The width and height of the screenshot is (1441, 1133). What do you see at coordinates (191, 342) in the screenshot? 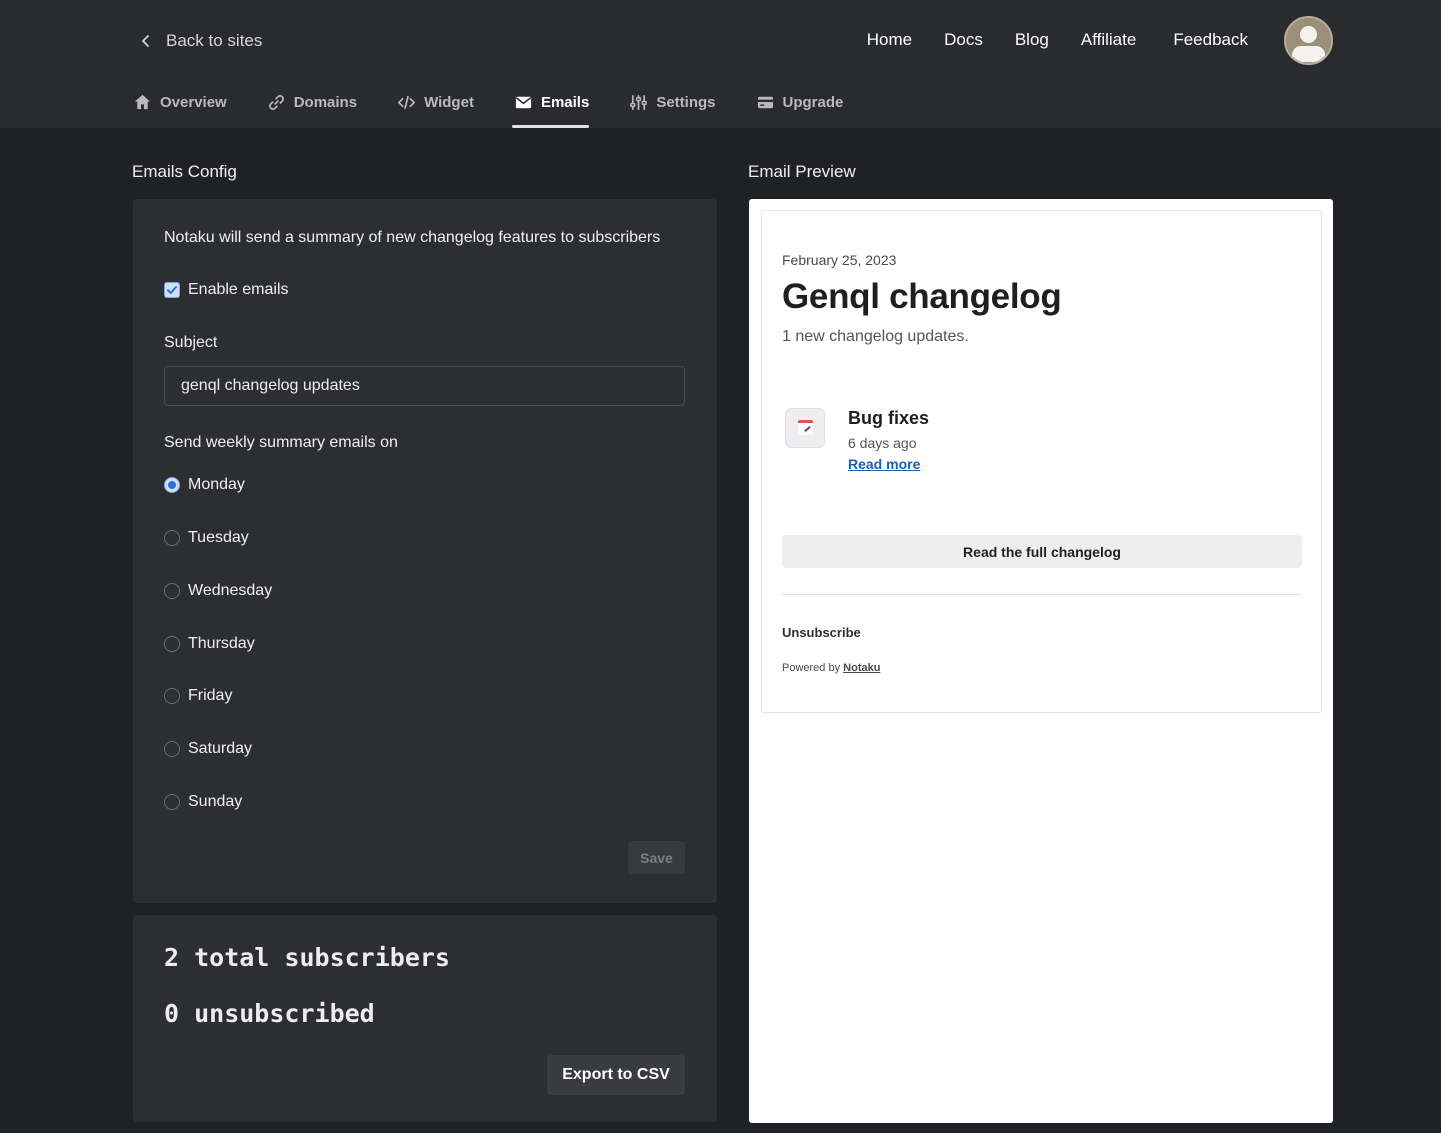
I see `subject-label: Subject` at bounding box center [191, 342].